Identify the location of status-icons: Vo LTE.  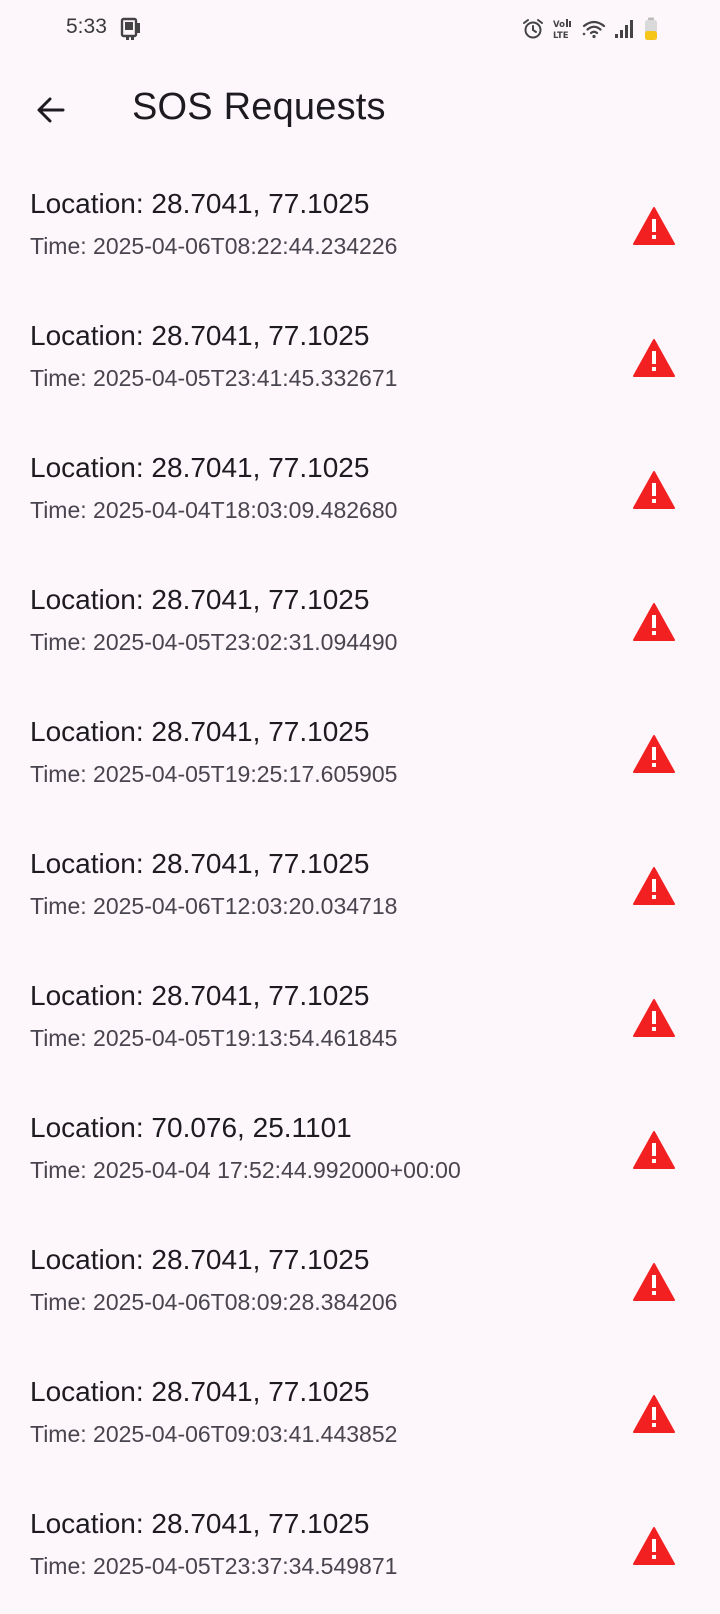
(590, 29).